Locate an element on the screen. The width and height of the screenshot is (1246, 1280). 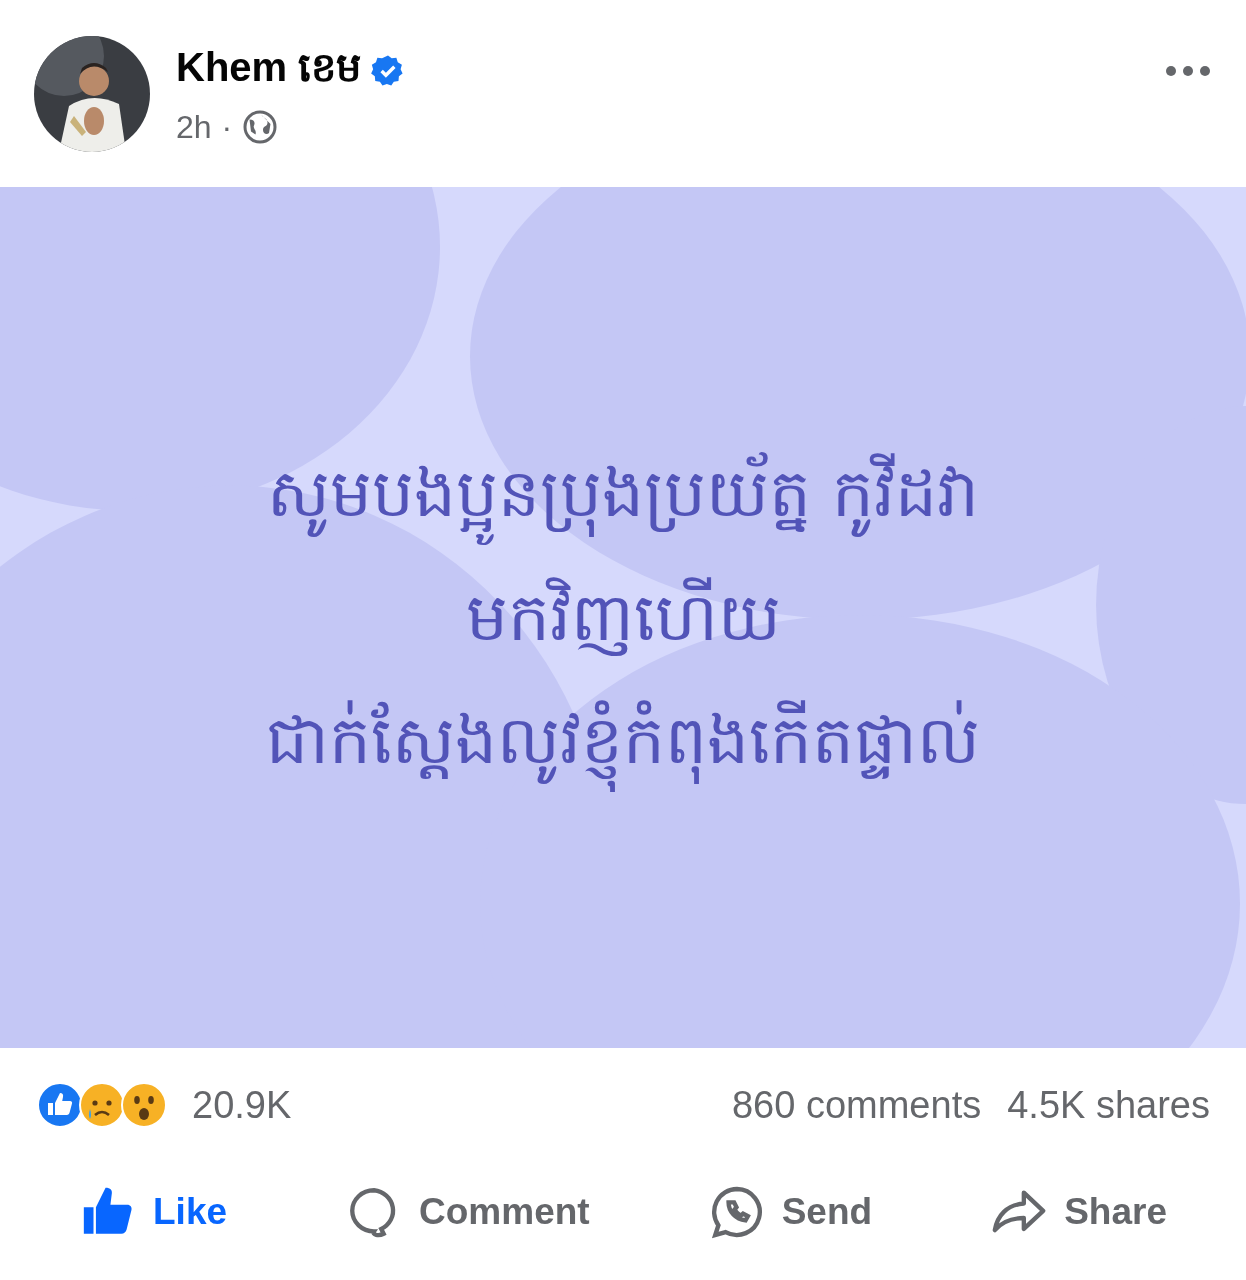
comment-button: Comment is located at coordinates (467, 1212).